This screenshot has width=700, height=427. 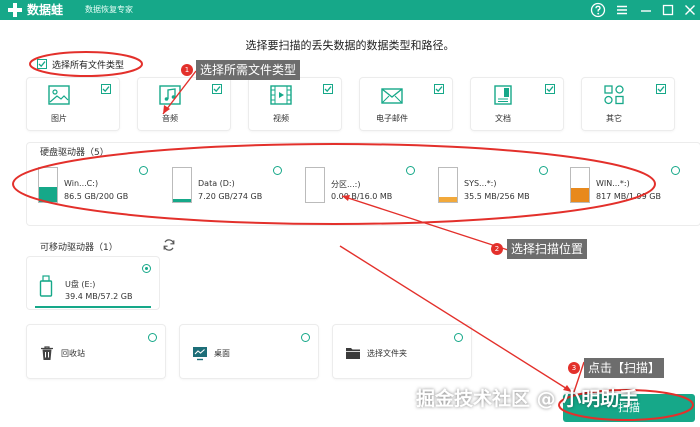 I want to click on drive-name: Data (D:), so click(x=216, y=183).